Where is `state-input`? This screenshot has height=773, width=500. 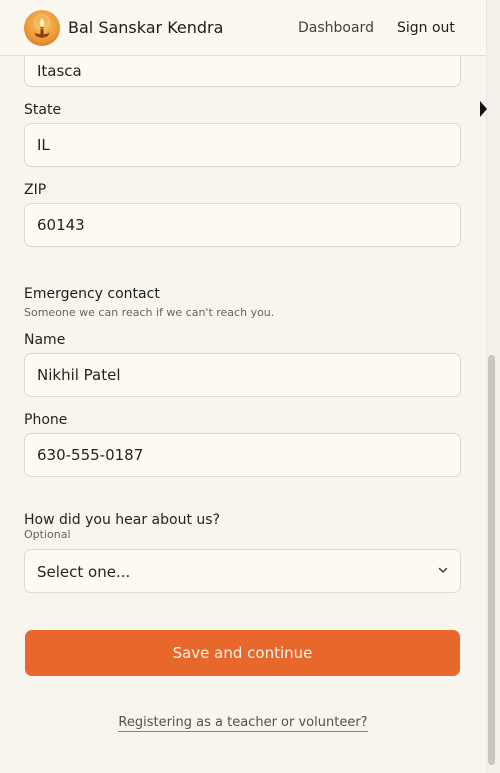
state-input is located at coordinates (242, 145).